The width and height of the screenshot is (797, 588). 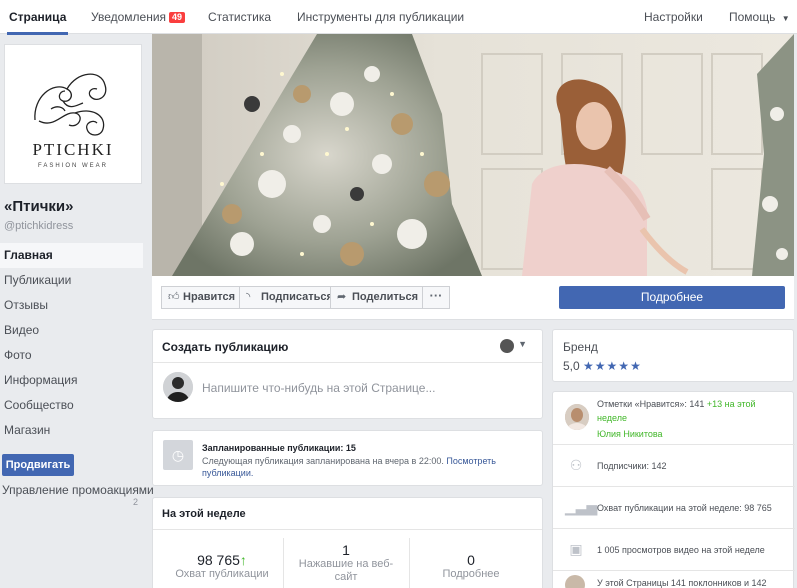 I want to click on stat-label: Подробнее, so click(x=471, y=574).